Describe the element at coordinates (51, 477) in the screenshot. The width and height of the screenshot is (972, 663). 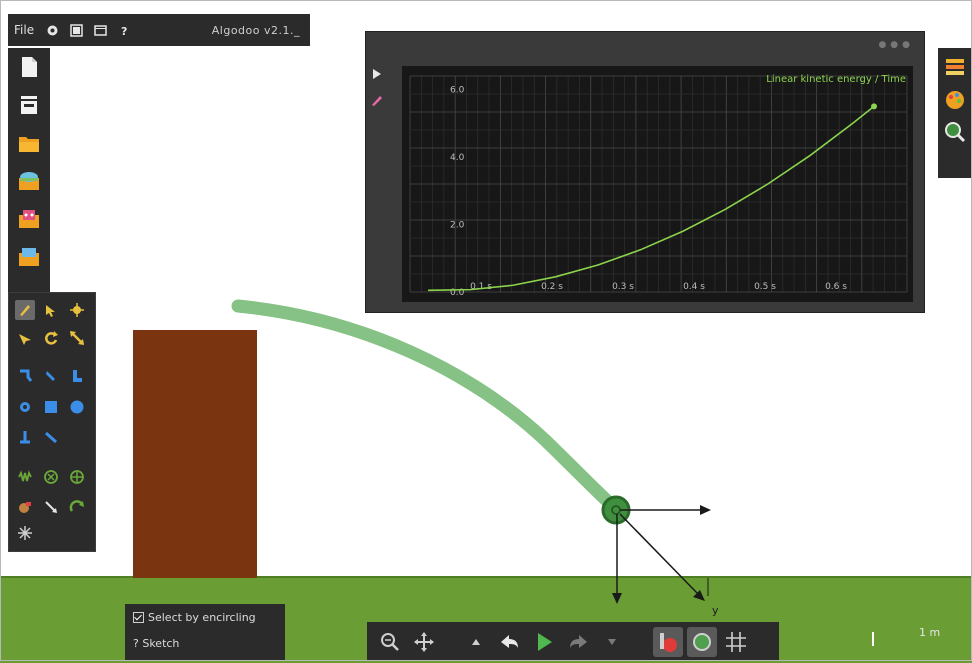
I see `hinge-tool-icon` at that location.